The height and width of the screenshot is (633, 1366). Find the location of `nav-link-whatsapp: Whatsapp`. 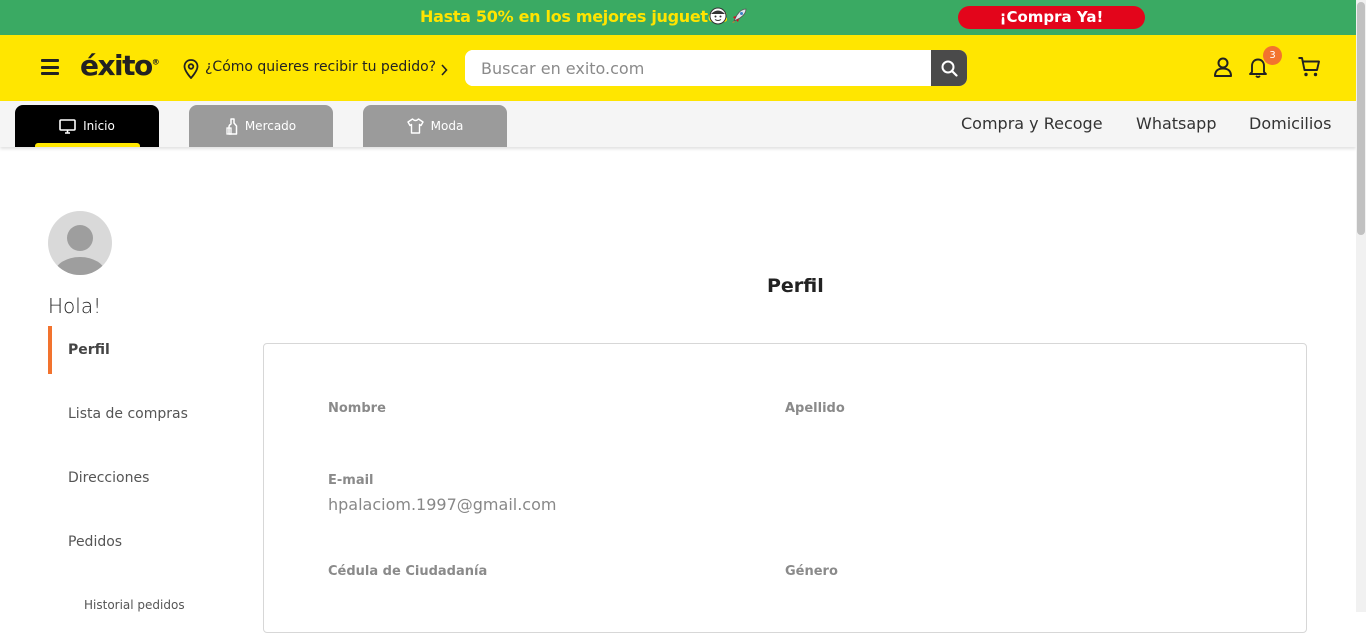

nav-link-whatsapp: Whatsapp is located at coordinates (1176, 123).